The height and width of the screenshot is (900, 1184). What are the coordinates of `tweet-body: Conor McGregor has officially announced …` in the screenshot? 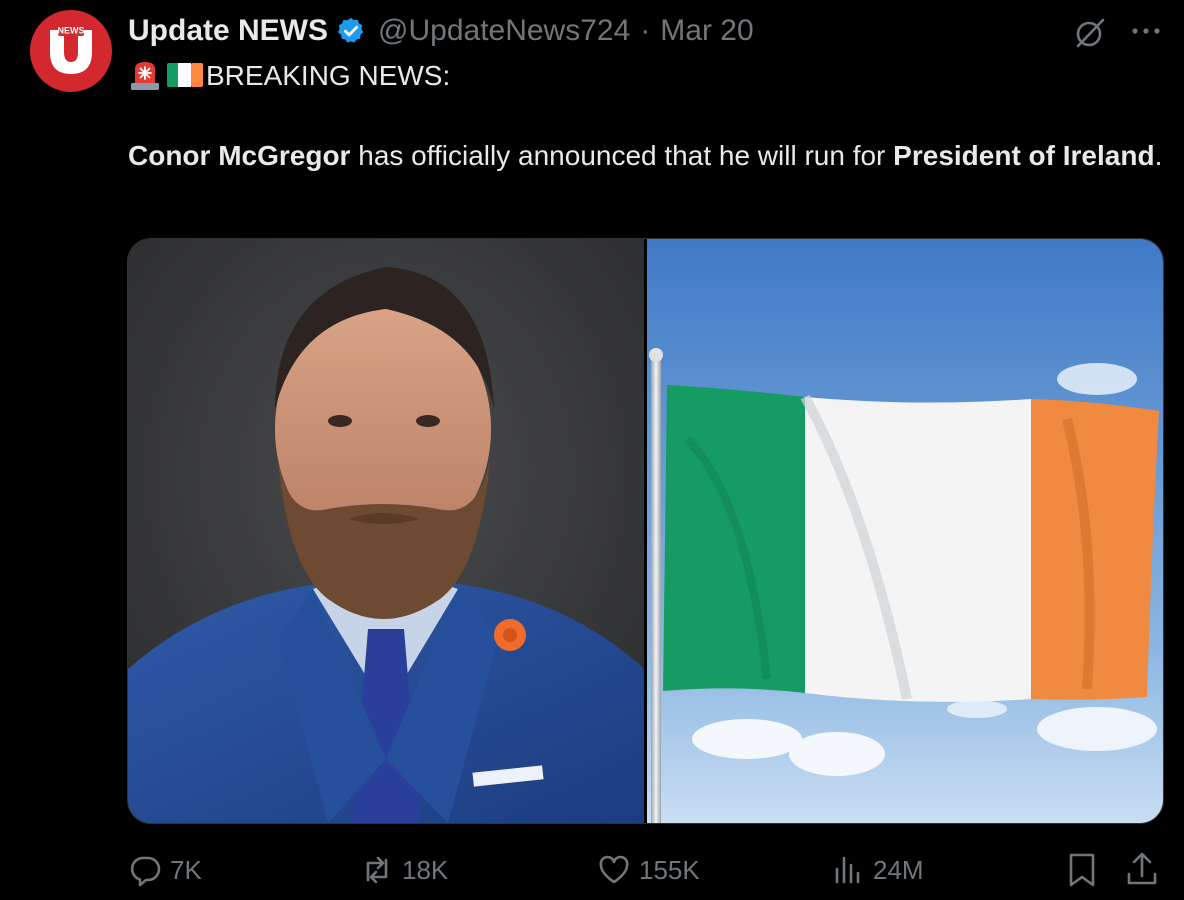 It's located at (648, 155).